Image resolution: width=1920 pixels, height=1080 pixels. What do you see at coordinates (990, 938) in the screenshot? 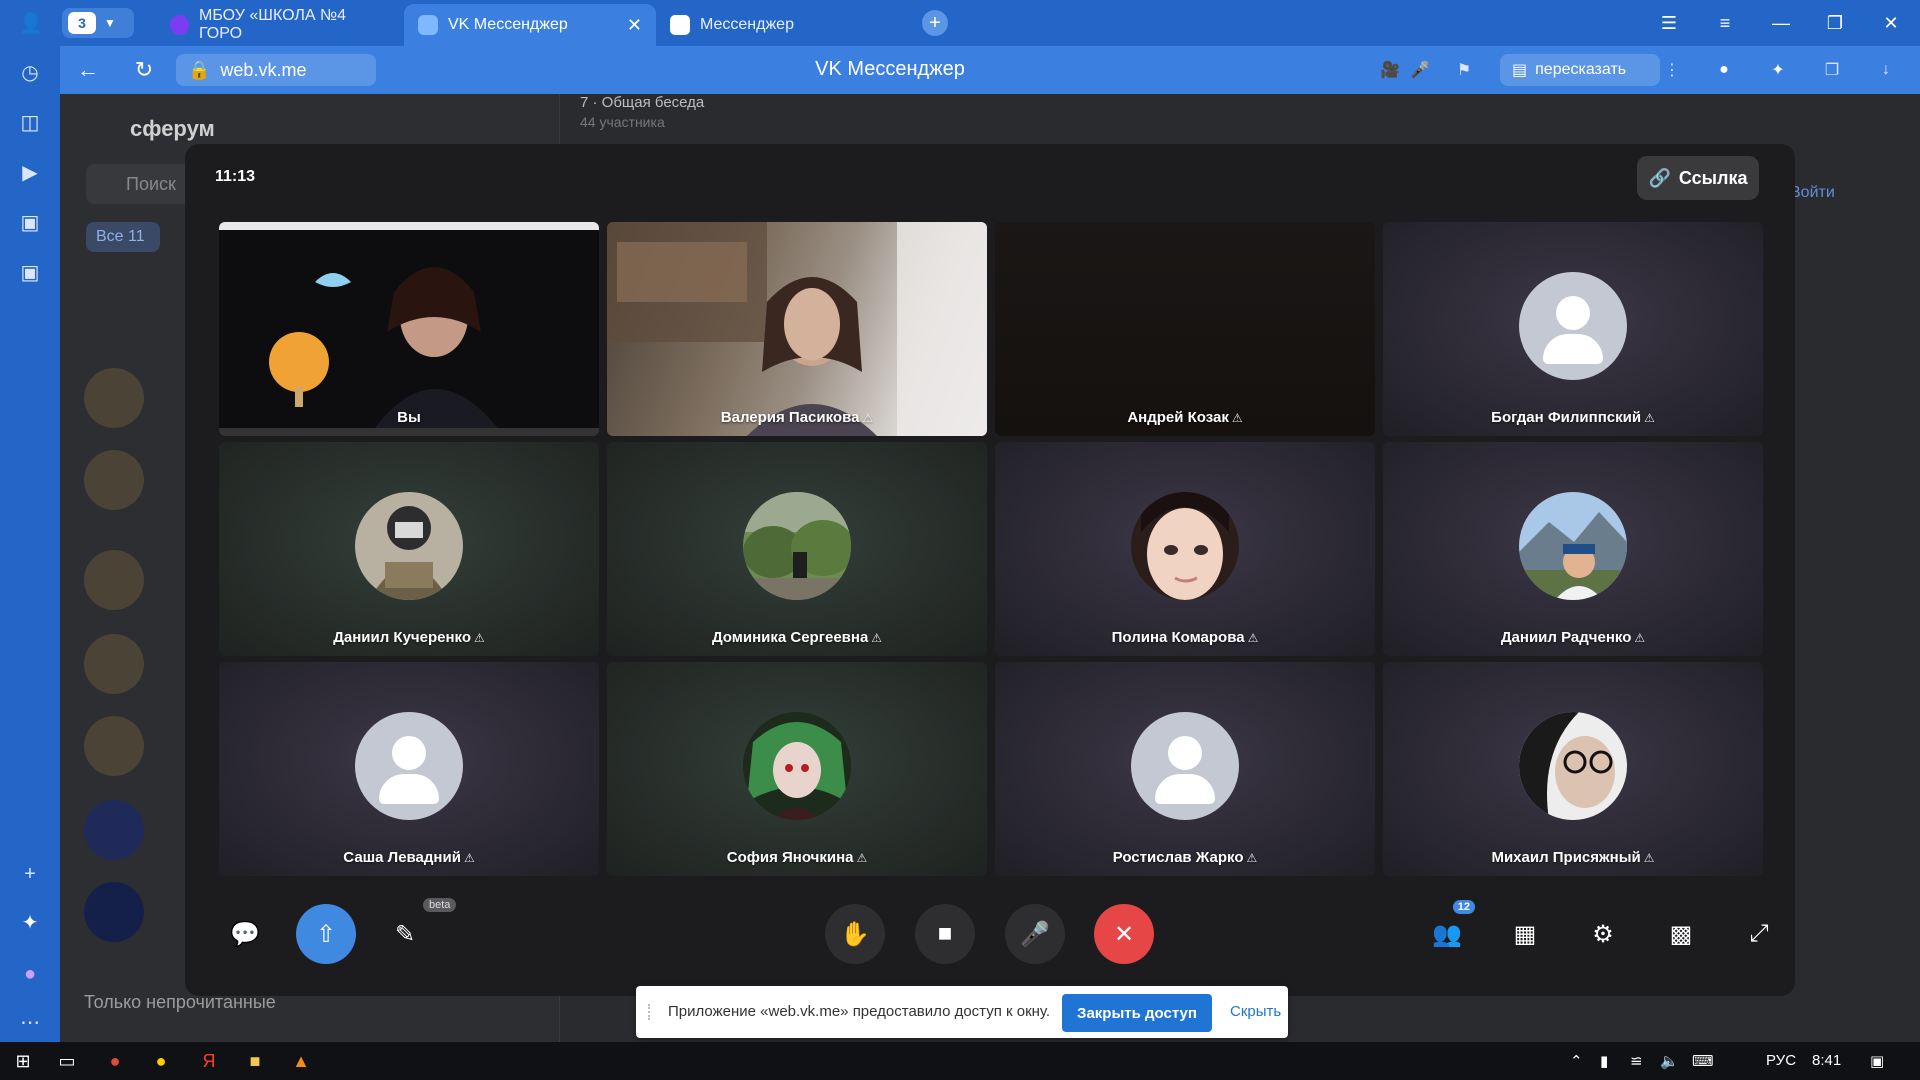
I see `call-toolbar: 💬 ⇧ ✎ beta ✋ ■ 🎤 ✕ 👥 12 ▦ ⚙ ▩ ⤢` at bounding box center [990, 938].